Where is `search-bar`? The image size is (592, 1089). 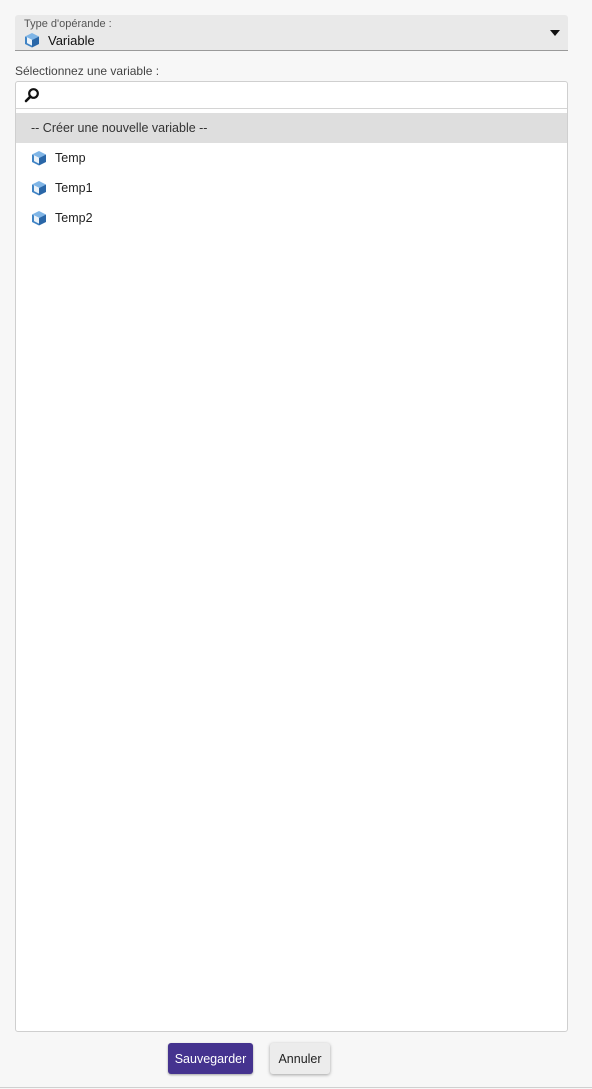
search-bar is located at coordinates (291, 95).